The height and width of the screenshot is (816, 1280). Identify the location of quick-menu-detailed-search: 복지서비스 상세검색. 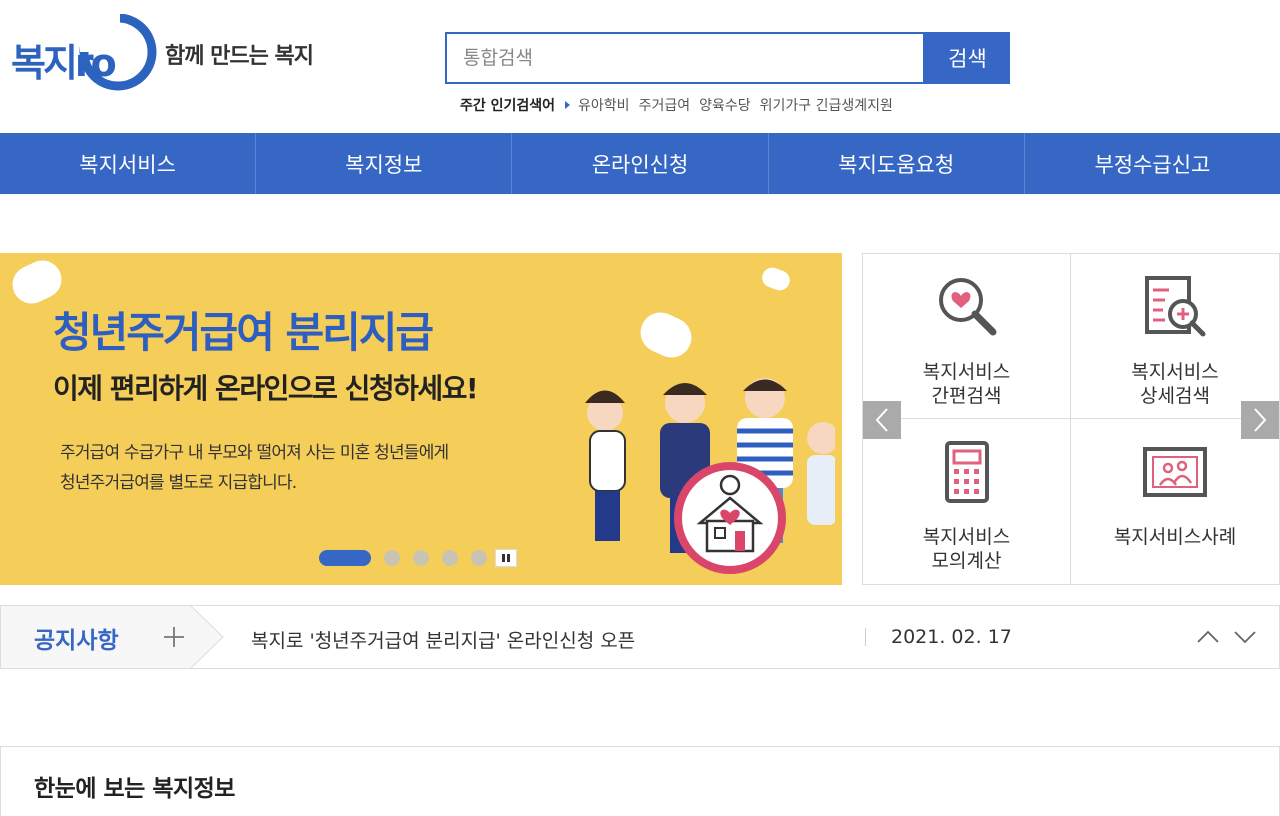
(1175, 336).